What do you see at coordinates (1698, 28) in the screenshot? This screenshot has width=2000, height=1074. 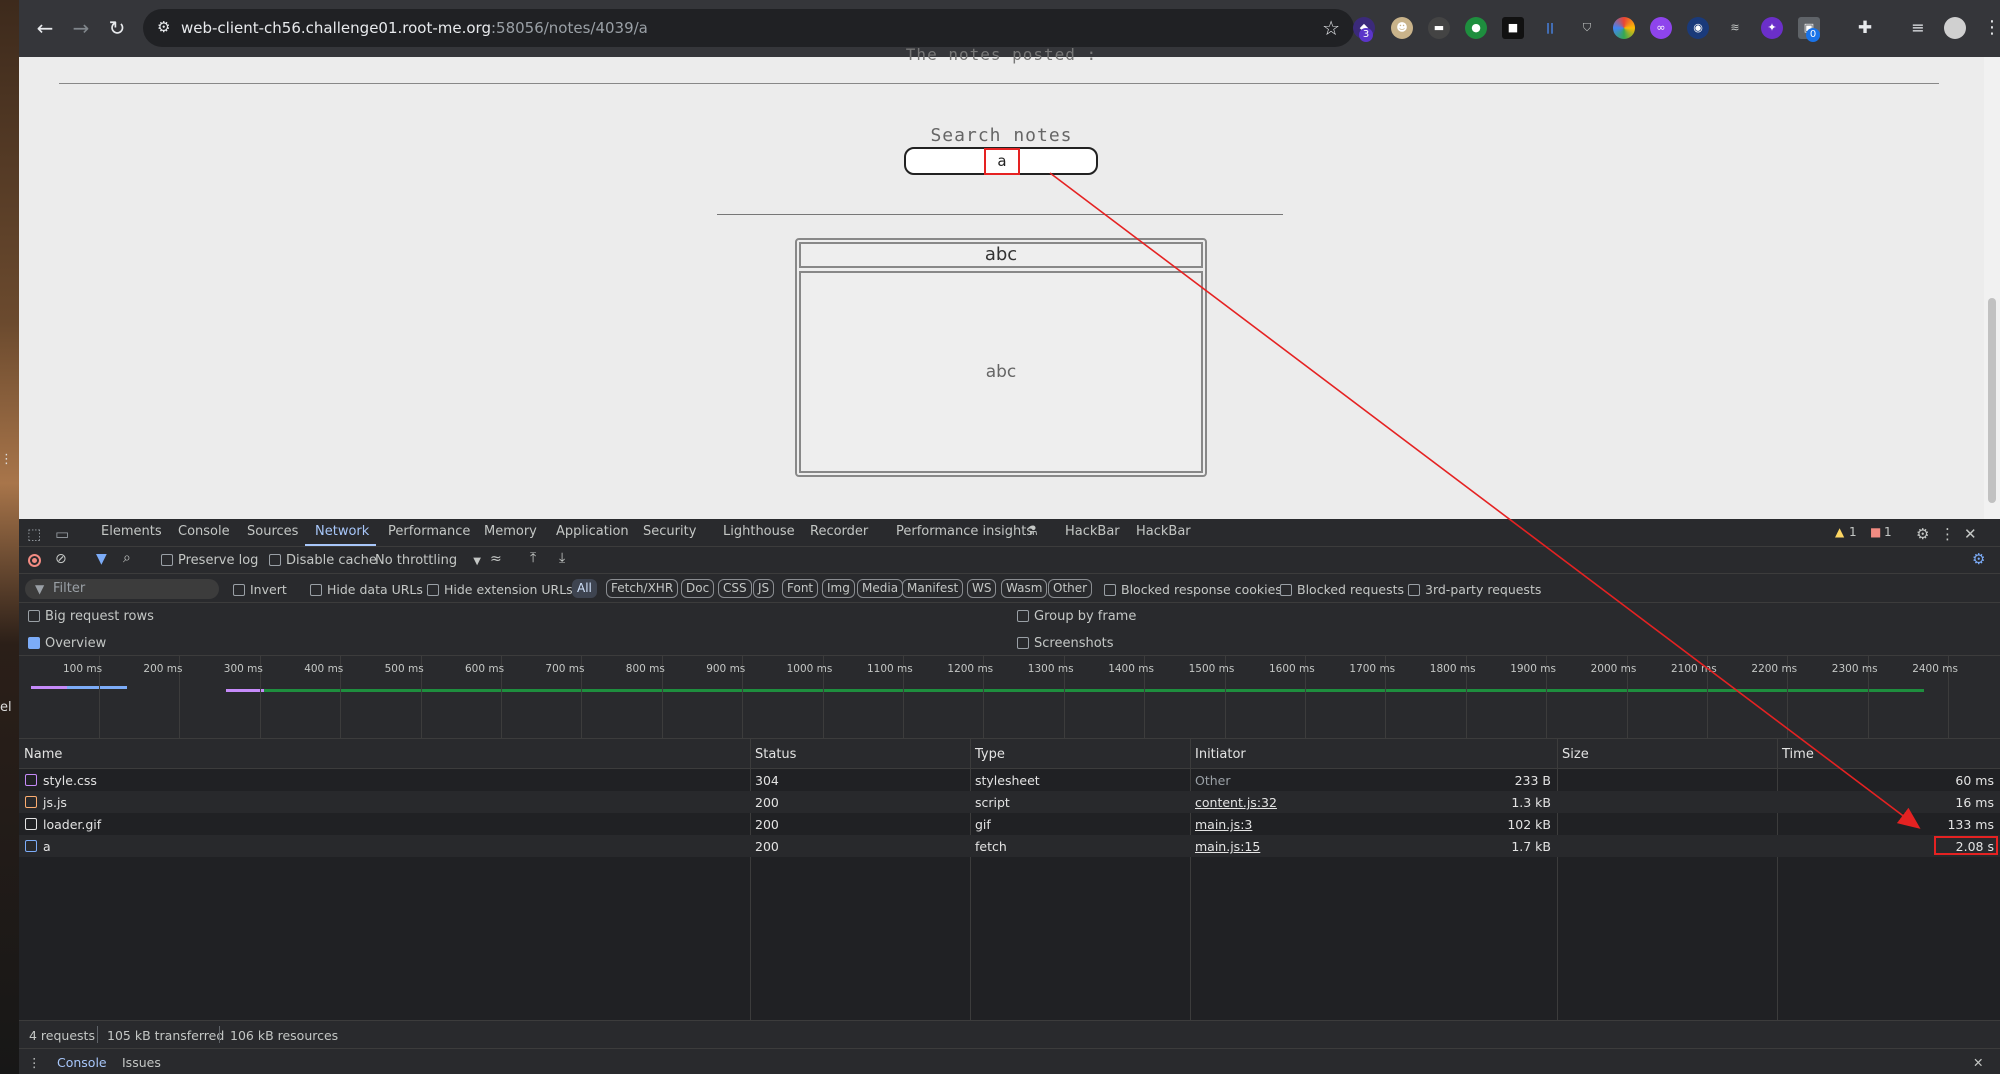 I see `ext-globe-icon: ◉` at bounding box center [1698, 28].